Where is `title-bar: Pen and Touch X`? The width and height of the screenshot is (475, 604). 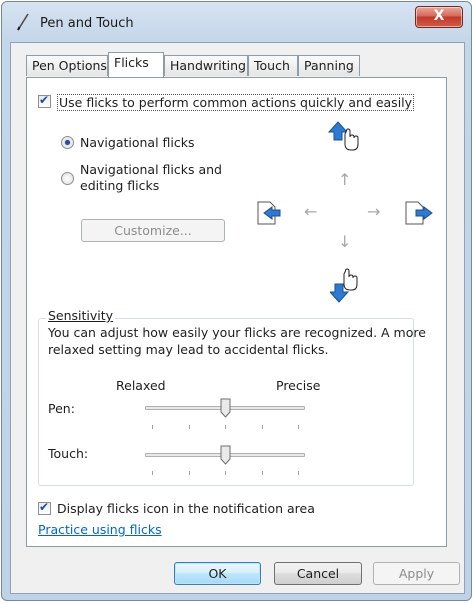
title-bar: Pen and Touch X is located at coordinates (236, 22).